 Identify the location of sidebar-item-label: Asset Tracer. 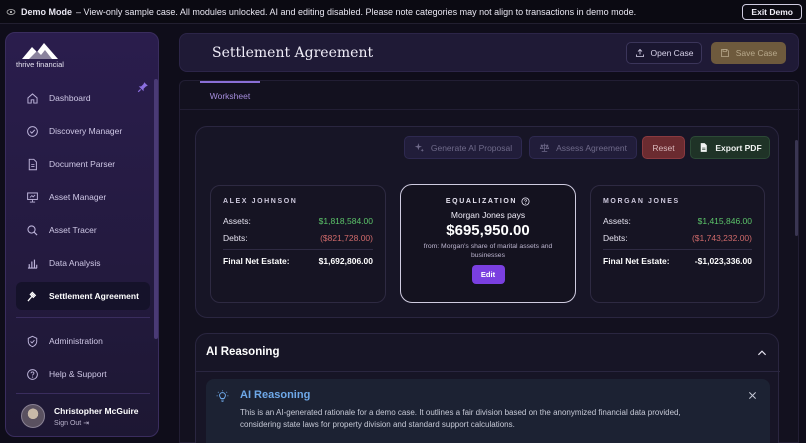
(73, 230).